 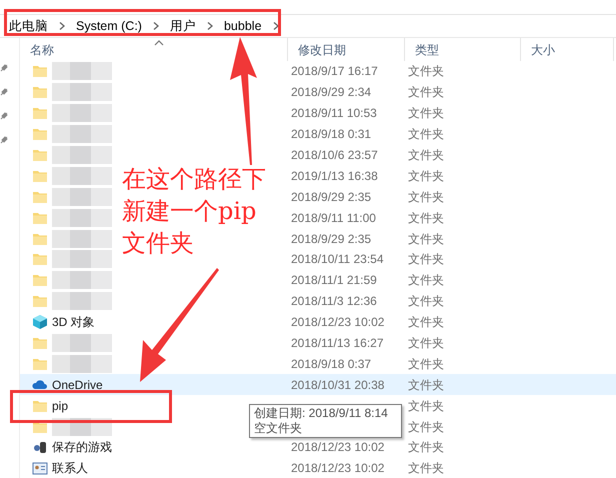 I want to click on modified-date: 2019/1/13 16:38, so click(x=334, y=175).